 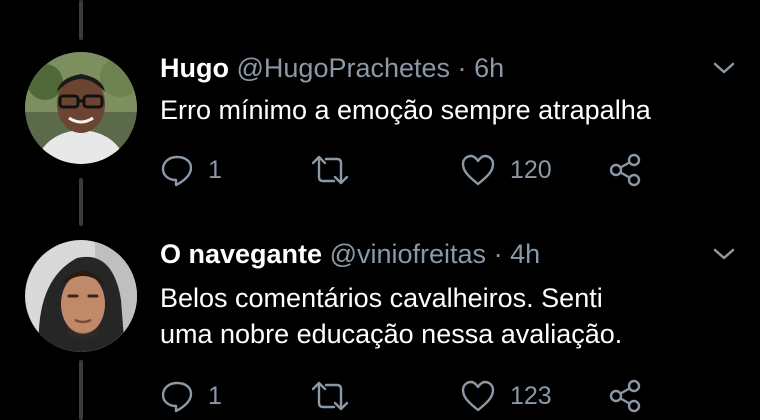 I want to click on avatar-photo-glasses-man, so click(x=81, y=108).